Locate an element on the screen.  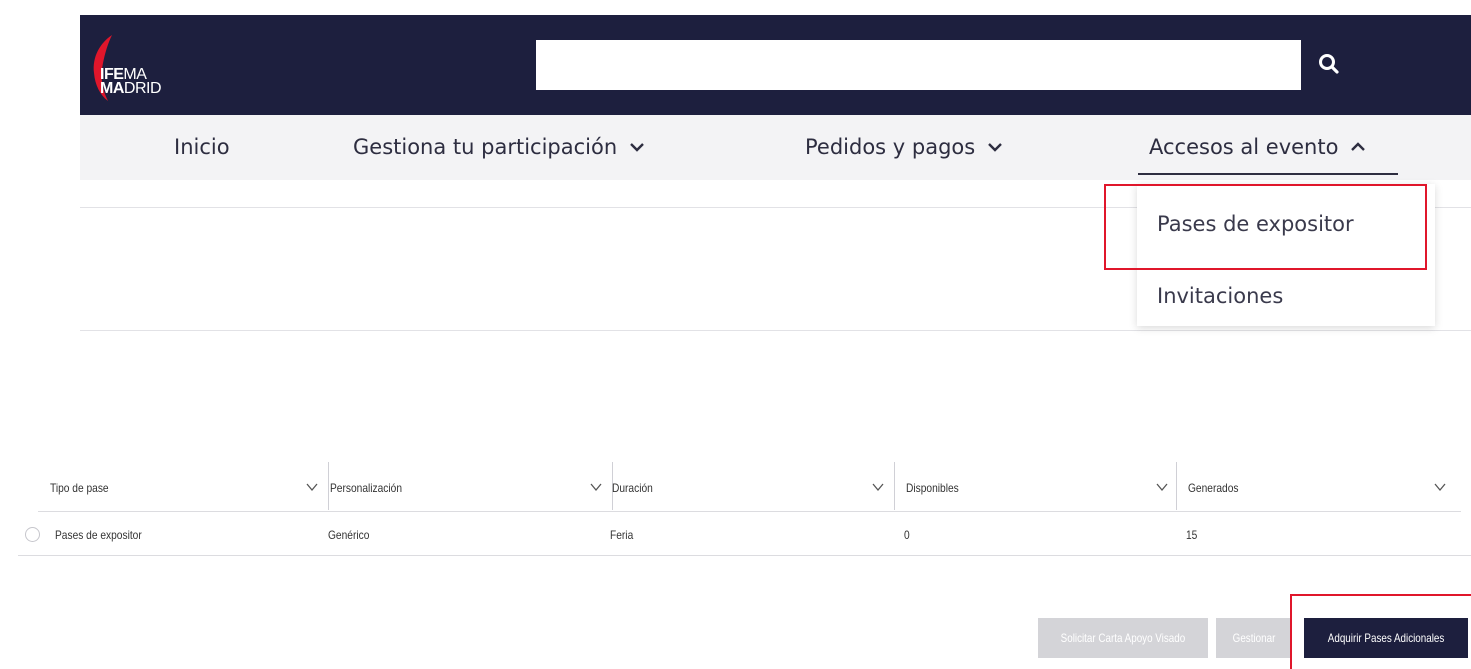
divider is located at coordinates (775, 330).